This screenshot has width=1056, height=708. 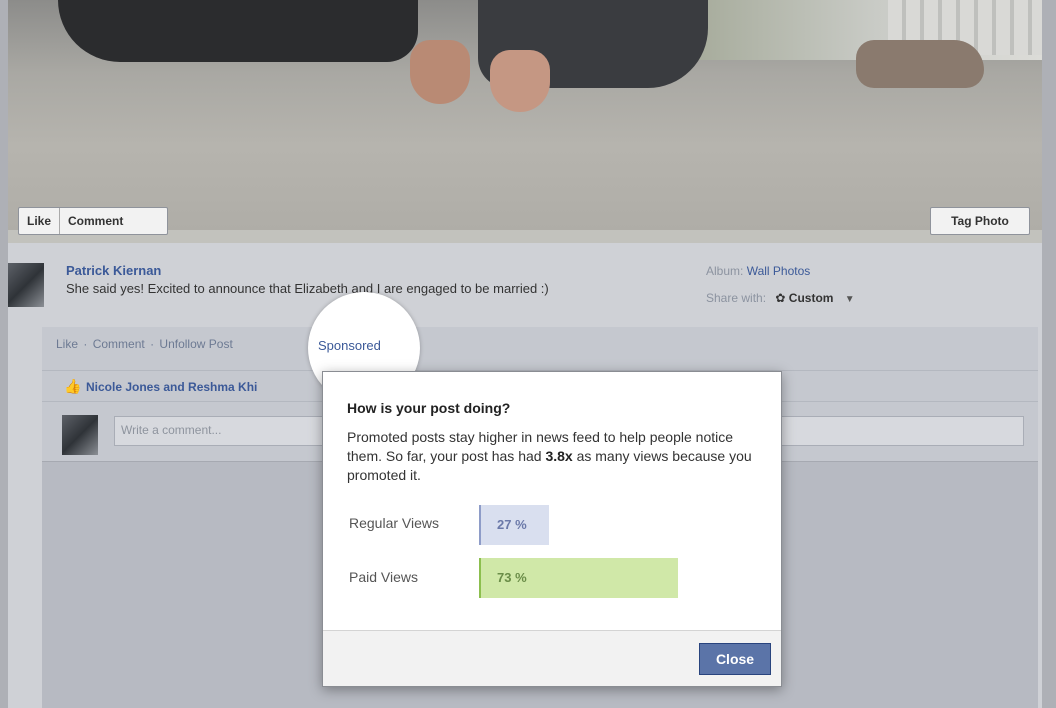 I want to click on gear-icon: ✿, so click(x=780, y=298).